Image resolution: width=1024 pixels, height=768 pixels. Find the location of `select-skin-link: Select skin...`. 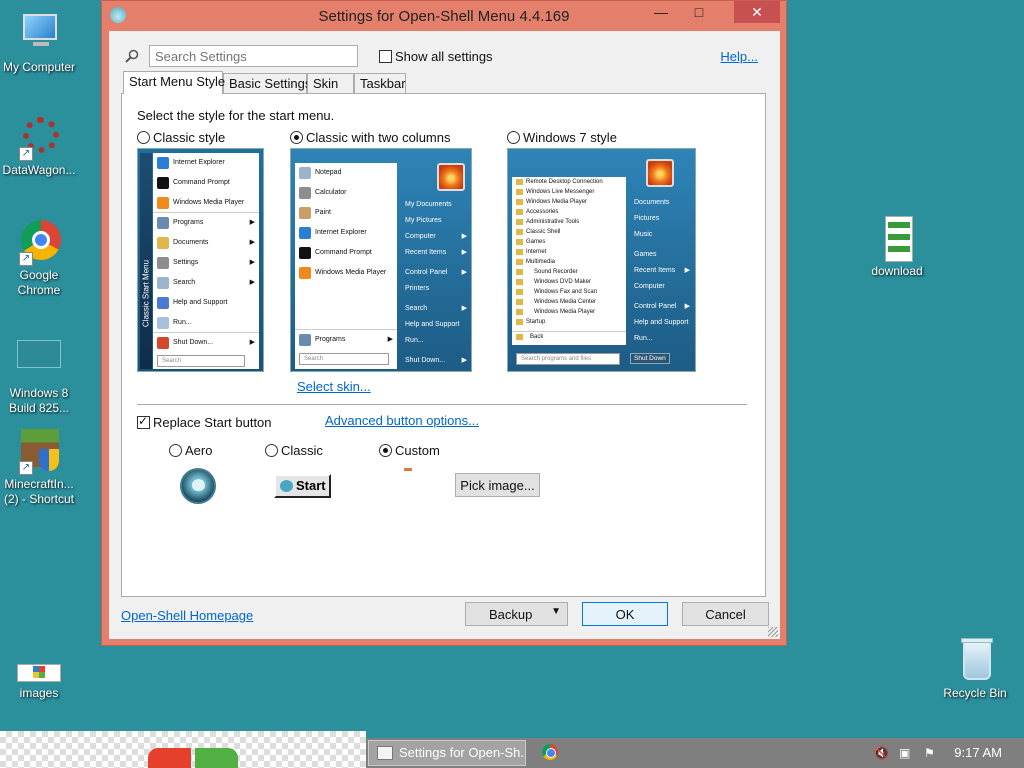

select-skin-link: Select skin... is located at coordinates (334, 386).